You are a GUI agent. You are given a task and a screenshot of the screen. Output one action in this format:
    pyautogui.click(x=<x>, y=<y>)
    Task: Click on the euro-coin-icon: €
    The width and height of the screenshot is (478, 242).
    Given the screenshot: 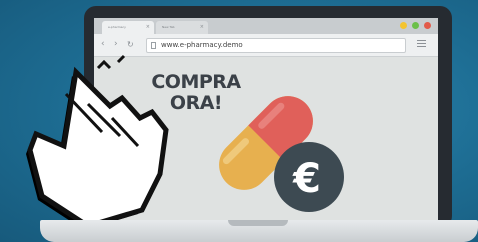 What is the action you would take?
    pyautogui.click(x=309, y=177)
    